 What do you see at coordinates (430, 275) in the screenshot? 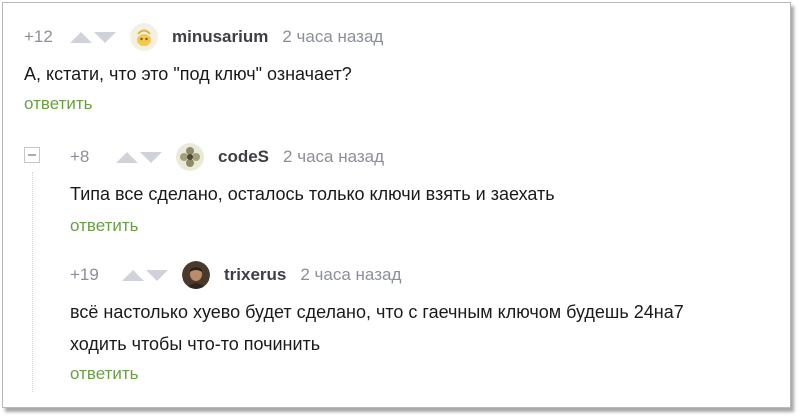
I see `comment-meta: +19 trixerus 2 часа назад` at bounding box center [430, 275].